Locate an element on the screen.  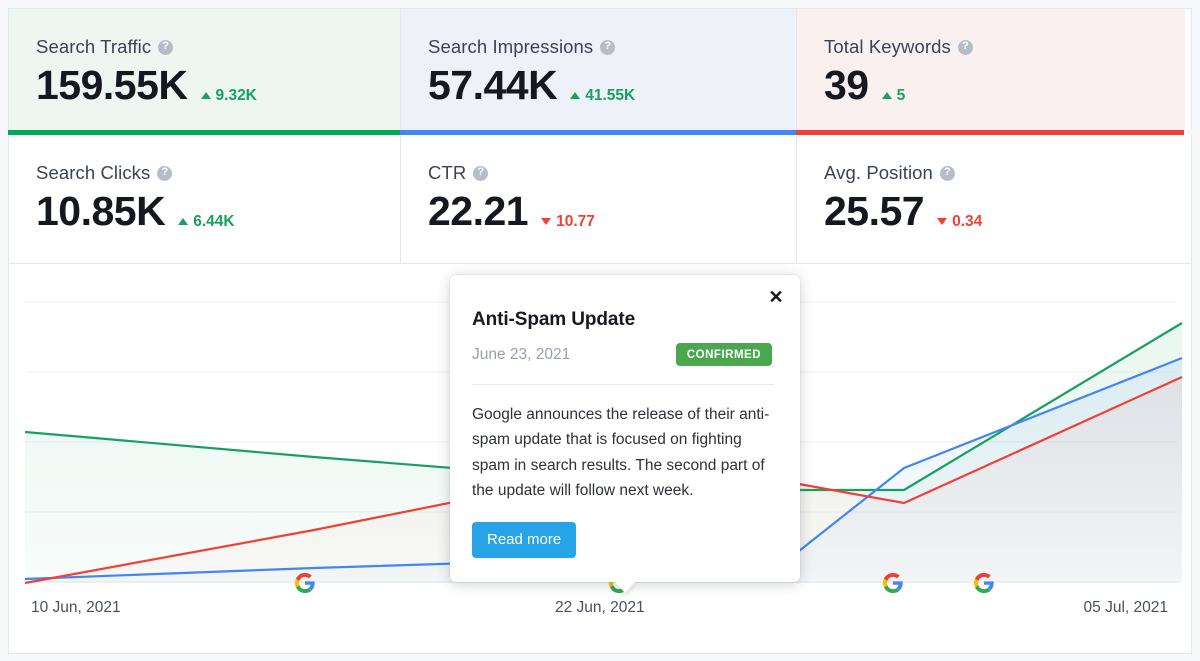
popup-arrow is located at coordinates (625, 587).